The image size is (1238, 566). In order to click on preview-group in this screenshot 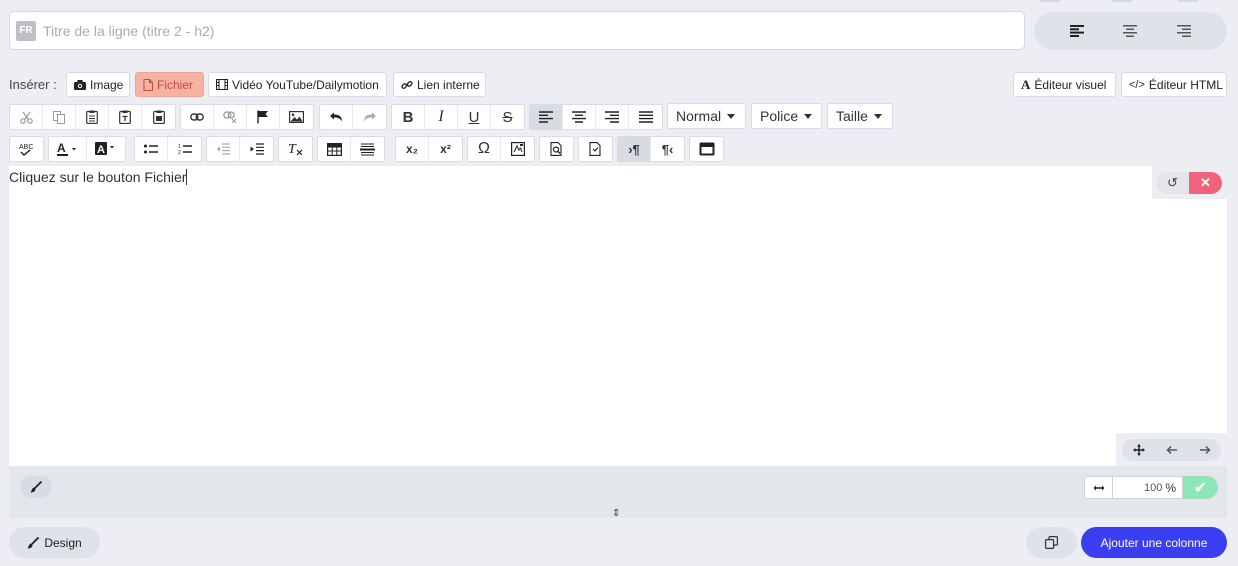, I will do `click(556, 149)`.